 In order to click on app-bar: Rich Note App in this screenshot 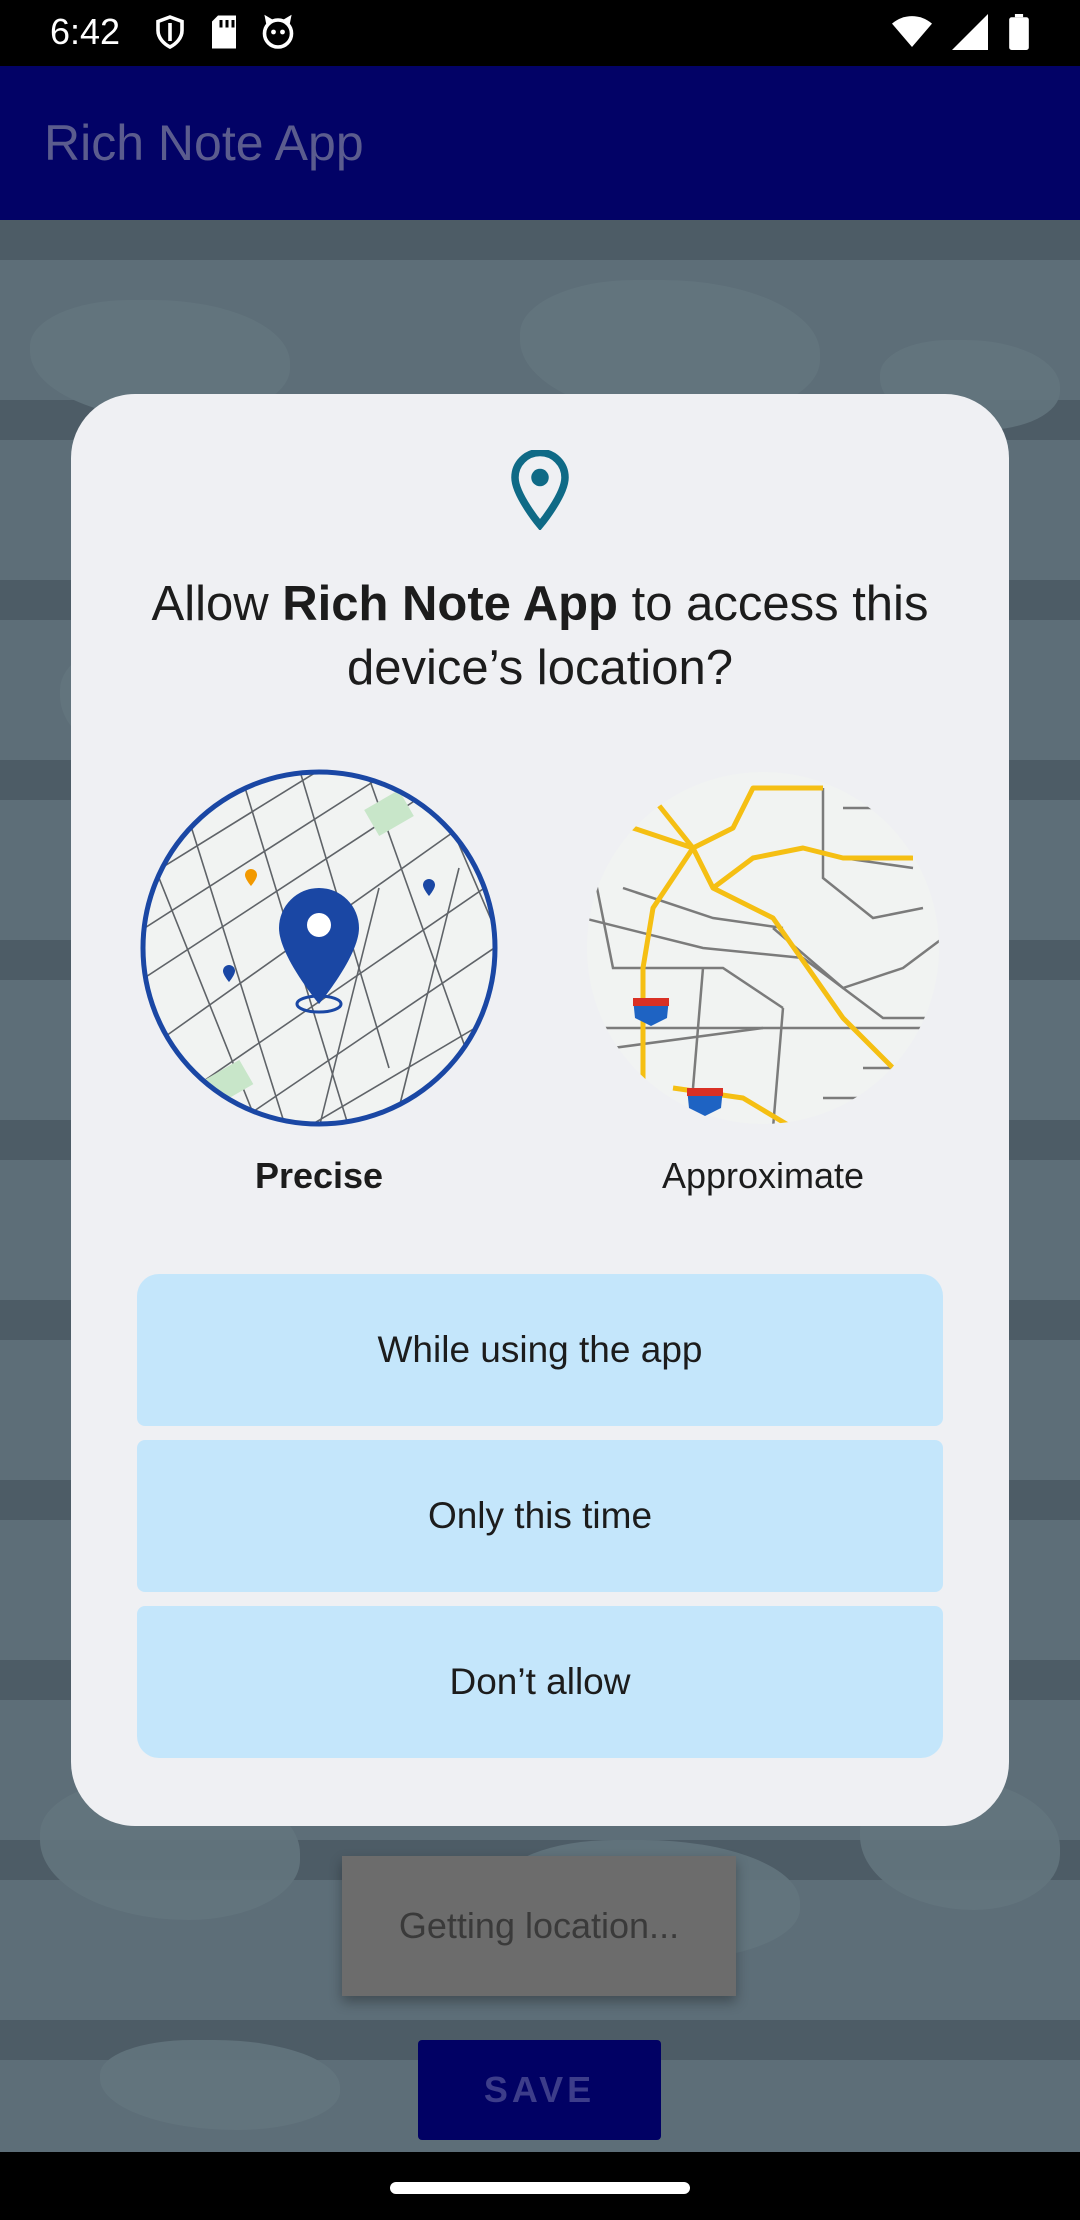, I will do `click(540, 143)`.